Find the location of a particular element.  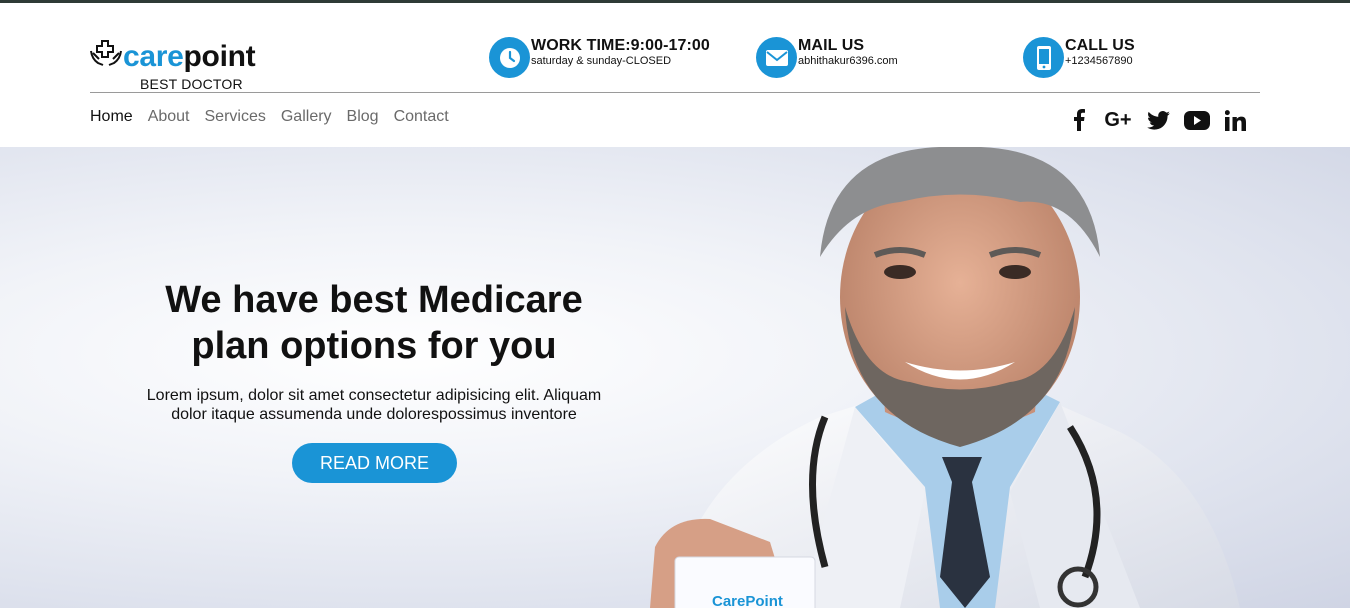

work-time-sub: saturday & sunday-CLOSED is located at coordinates (601, 61).